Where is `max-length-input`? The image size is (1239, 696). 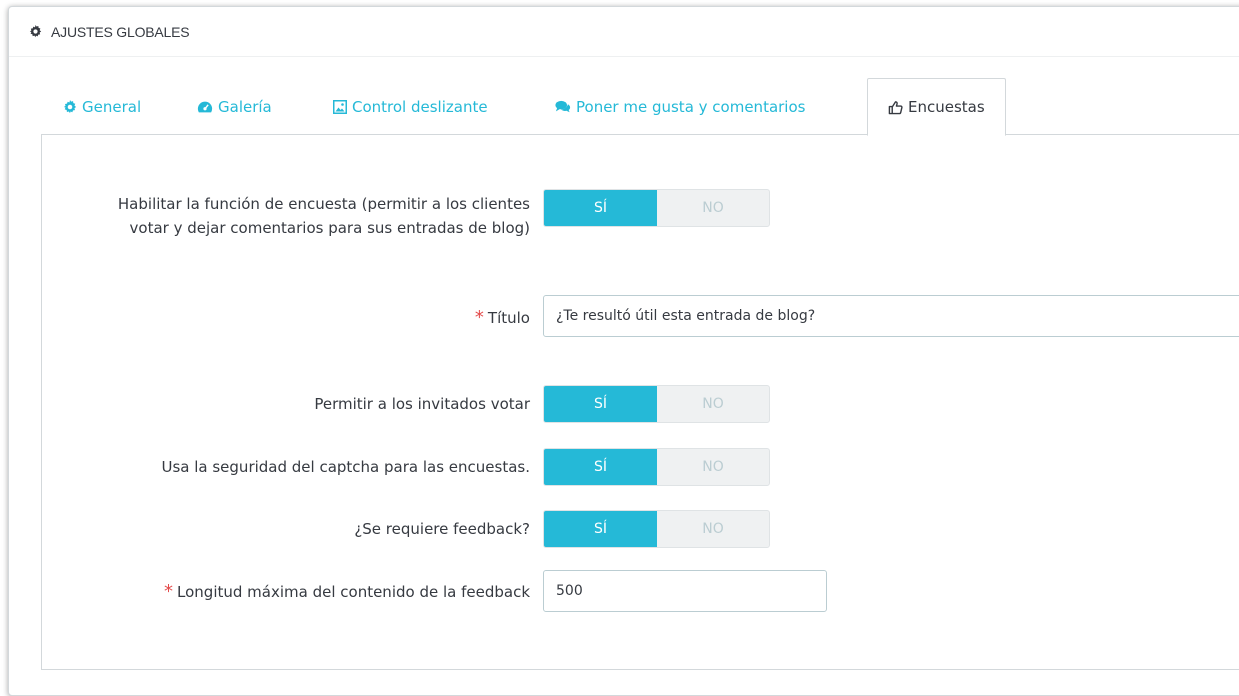 max-length-input is located at coordinates (685, 591).